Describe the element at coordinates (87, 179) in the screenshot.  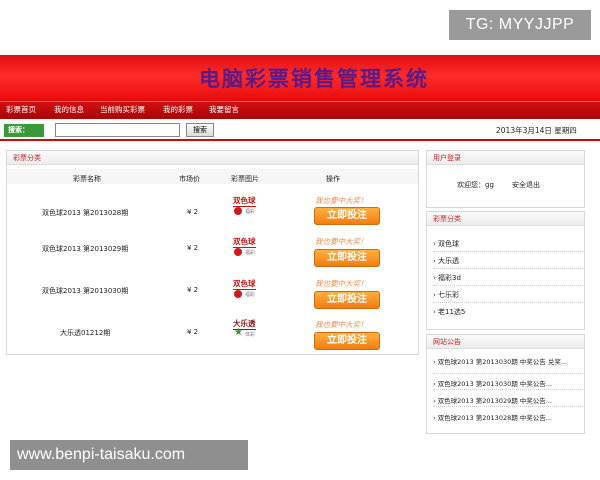
I see `col-name: 彩票名称` at that location.